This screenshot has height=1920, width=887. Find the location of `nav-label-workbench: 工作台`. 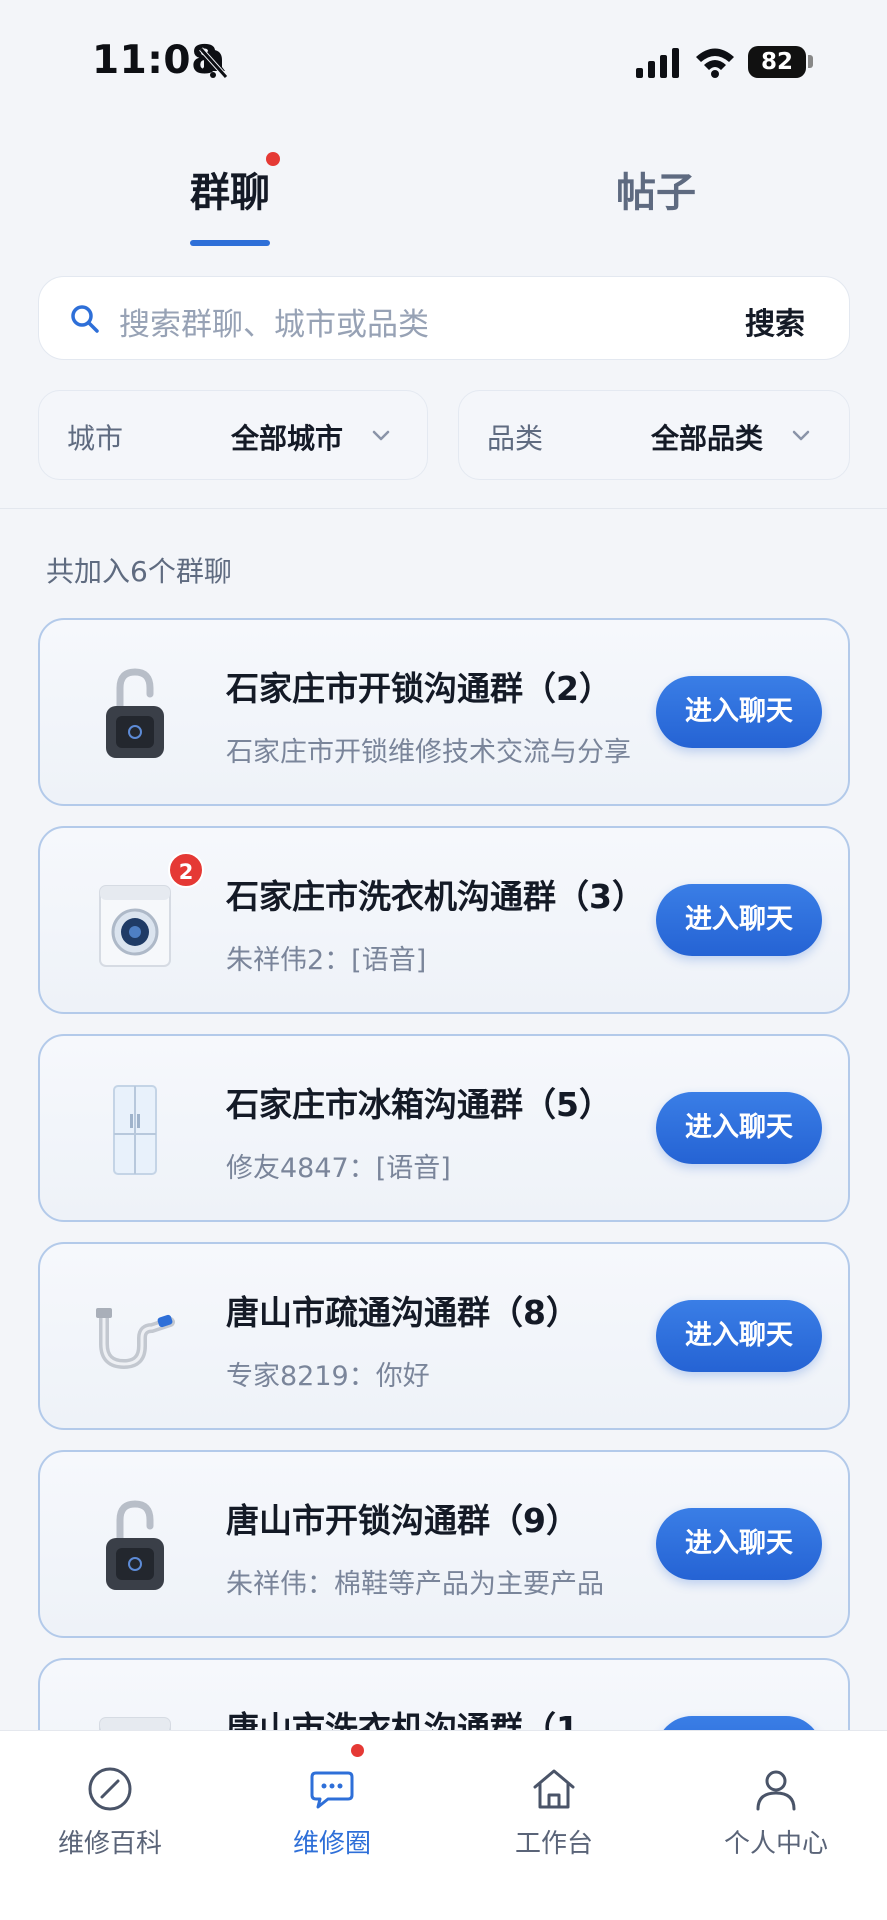

nav-label-workbench: 工作台 is located at coordinates (553, 1844).